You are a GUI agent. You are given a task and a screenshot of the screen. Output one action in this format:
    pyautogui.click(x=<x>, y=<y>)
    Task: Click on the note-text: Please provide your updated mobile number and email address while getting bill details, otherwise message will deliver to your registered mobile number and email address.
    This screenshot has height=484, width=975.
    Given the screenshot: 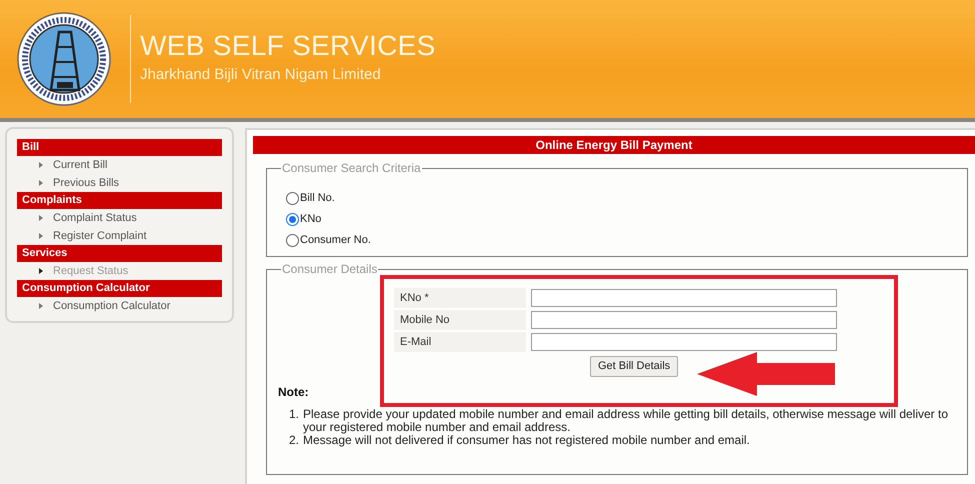 What is the action you would take?
    pyautogui.click(x=626, y=421)
    